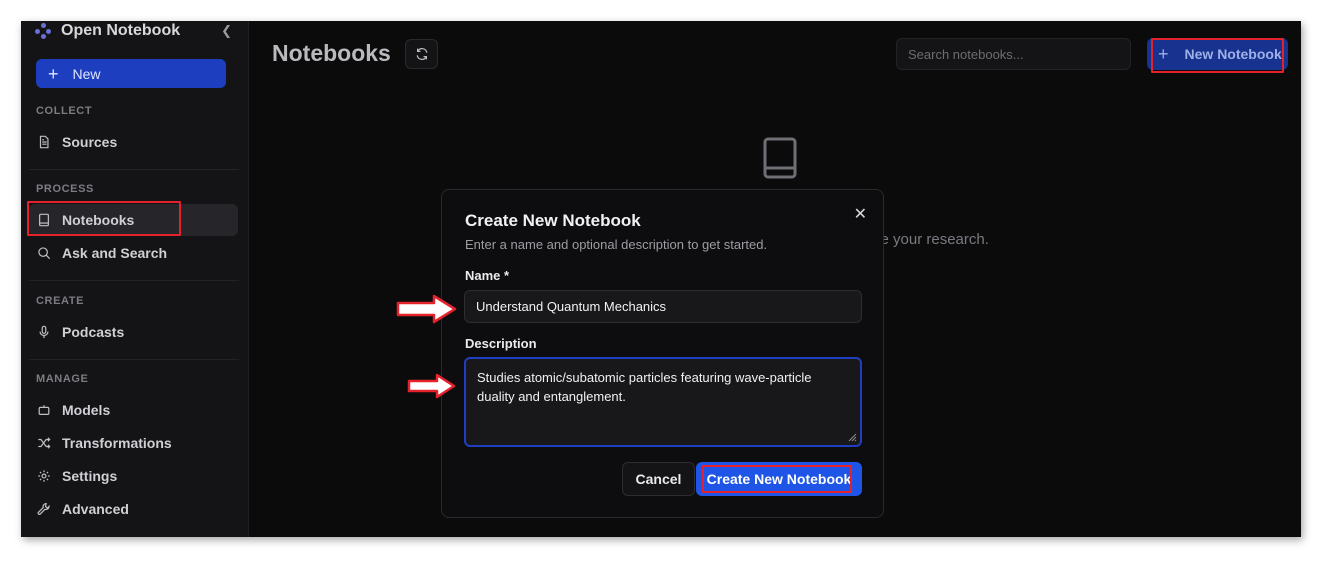 The height and width of the screenshot is (579, 1343). I want to click on wrench-icon, so click(43, 508).